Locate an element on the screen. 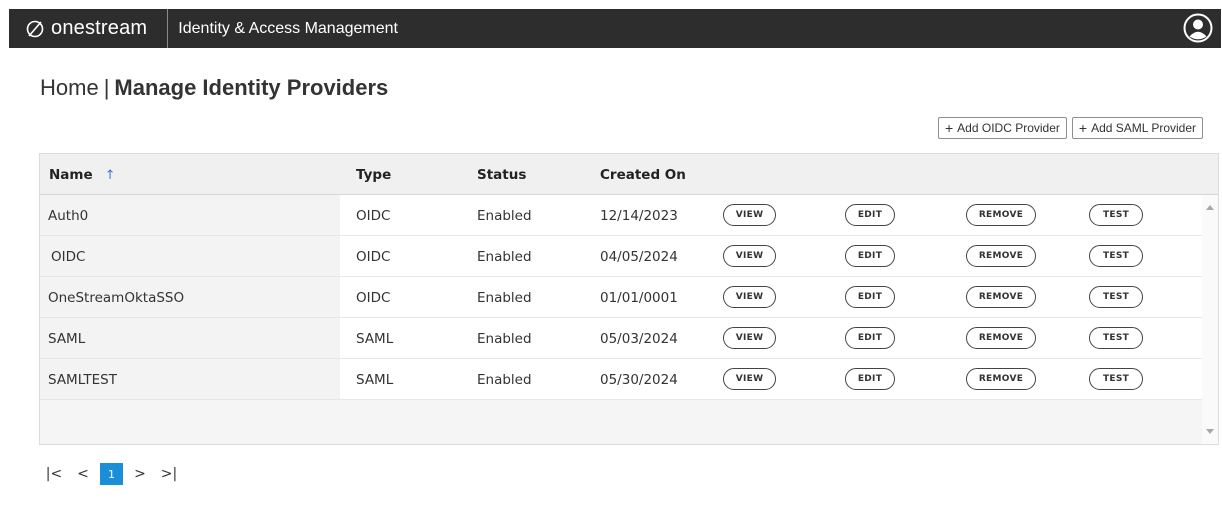 The width and height of the screenshot is (1222, 508). provider-actions: + Add OIDC Provider + Add SAML Provider is located at coordinates (1070, 128).